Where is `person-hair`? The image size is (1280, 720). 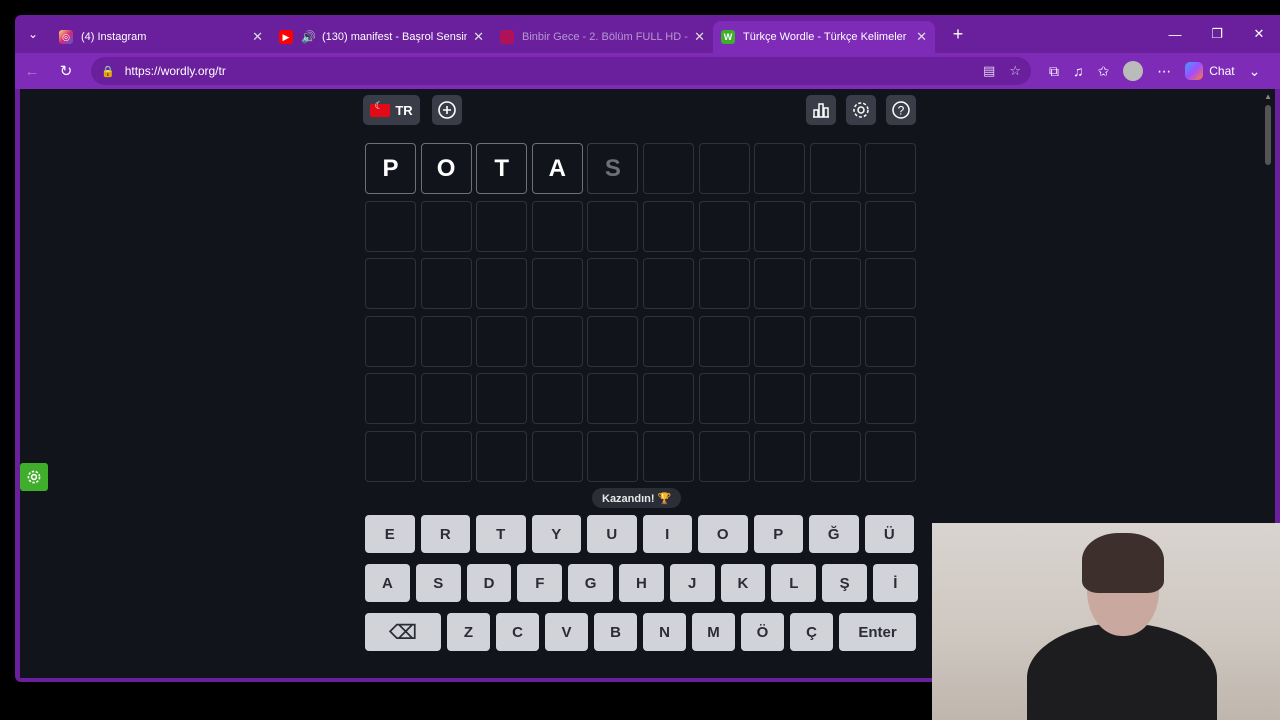 person-hair is located at coordinates (1123, 563).